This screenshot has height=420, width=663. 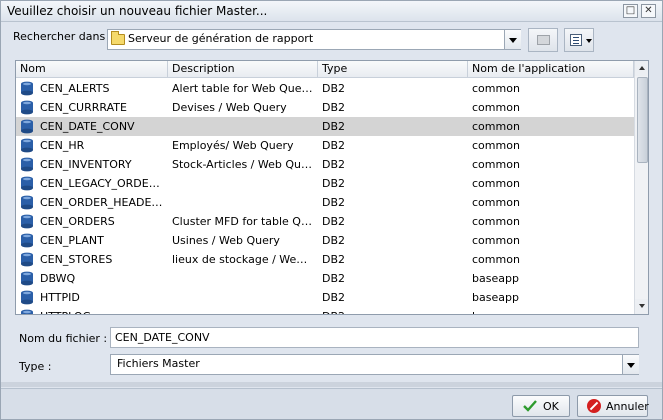 I want to click on table-row: DBWQ DB2 baseapp, so click(x=325, y=278).